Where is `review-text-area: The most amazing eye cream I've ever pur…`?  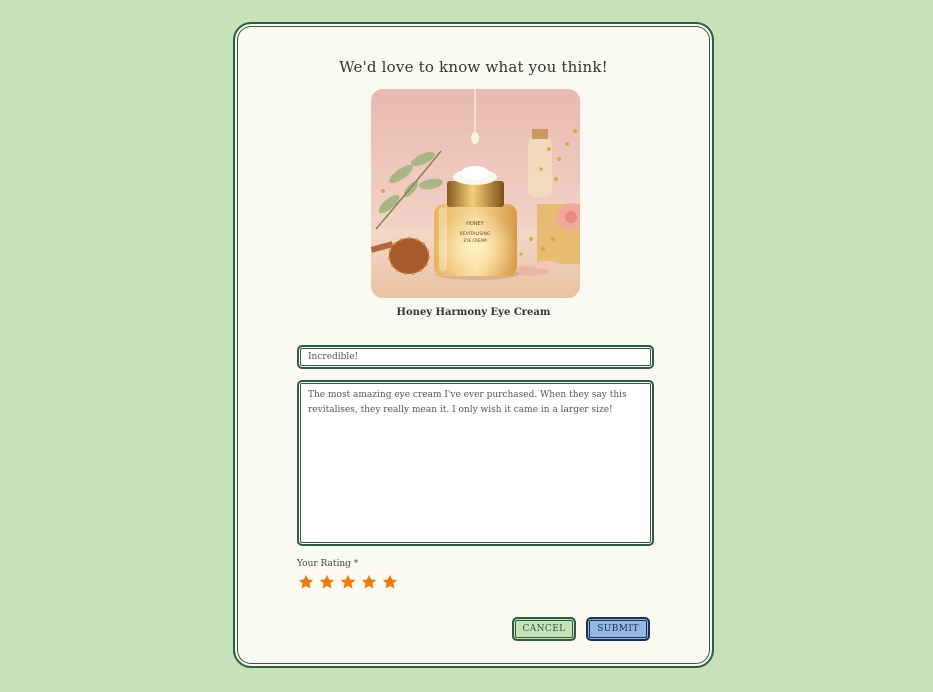 review-text-area: The most amazing eye cream I've ever pur… is located at coordinates (475, 463).